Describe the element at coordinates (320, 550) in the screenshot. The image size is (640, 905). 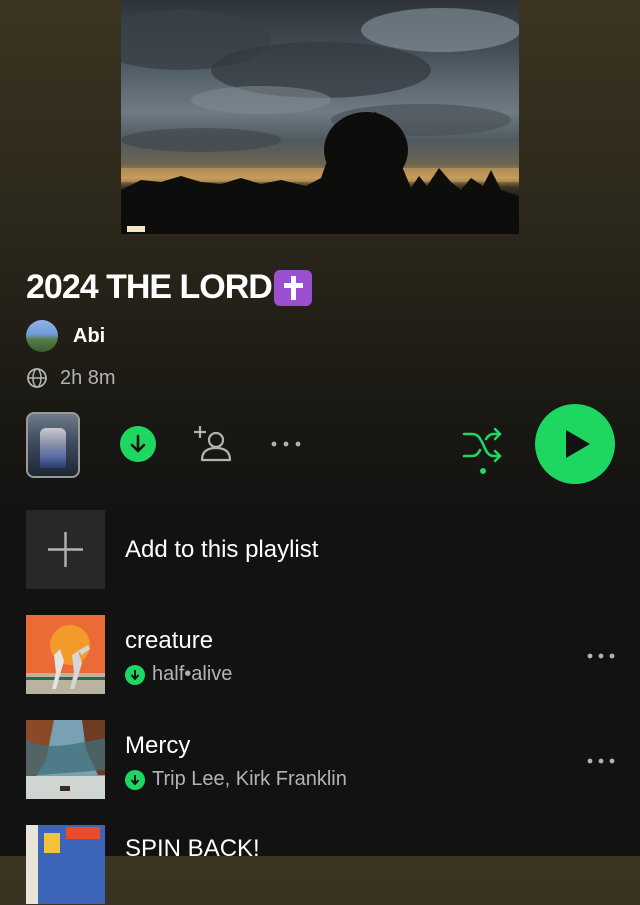
I see `add-to-playlist-row: Add to this playlist` at that location.